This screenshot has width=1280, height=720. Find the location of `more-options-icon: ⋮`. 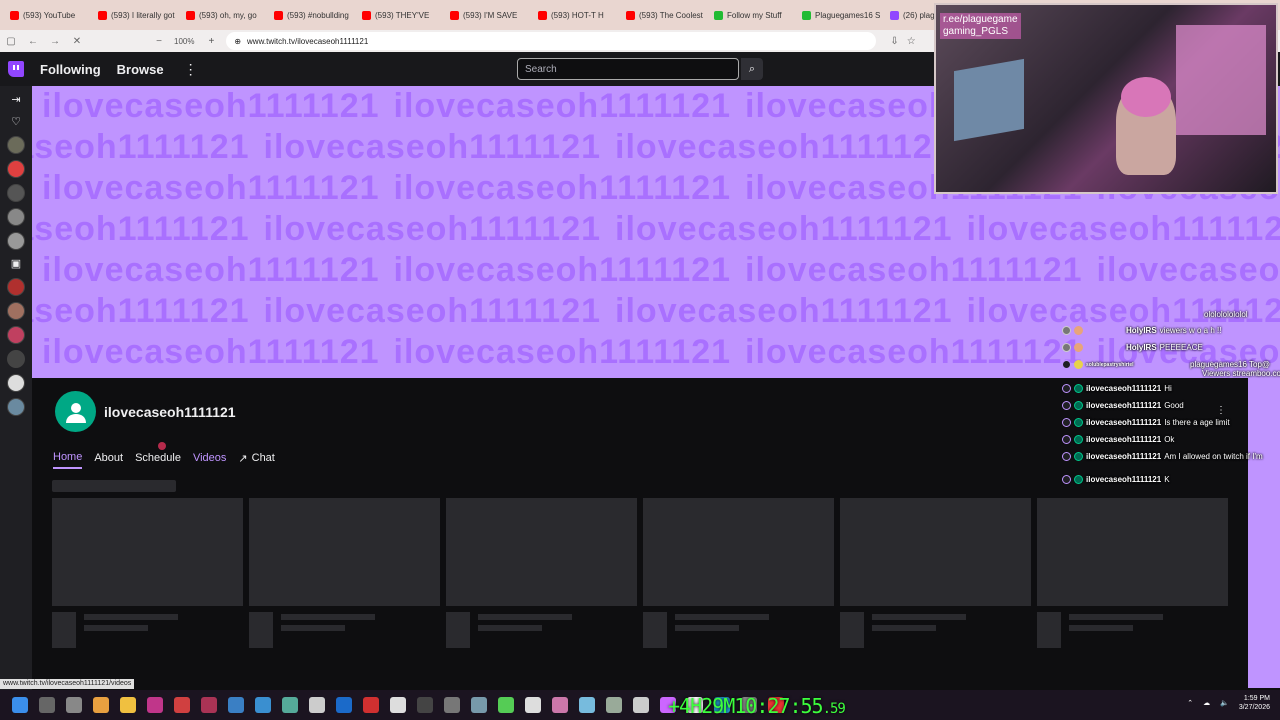

more-options-icon: ⋮ is located at coordinates (1221, 410).